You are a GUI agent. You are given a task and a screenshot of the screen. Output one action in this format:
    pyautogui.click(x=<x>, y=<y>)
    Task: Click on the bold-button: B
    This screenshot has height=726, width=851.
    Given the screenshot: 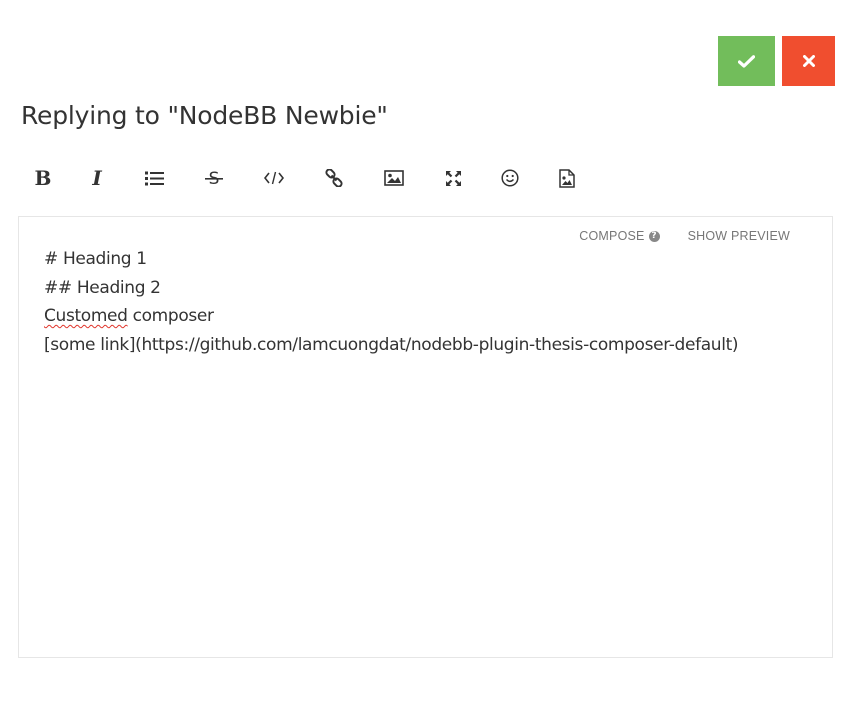 What is the action you would take?
    pyautogui.click(x=43, y=178)
    